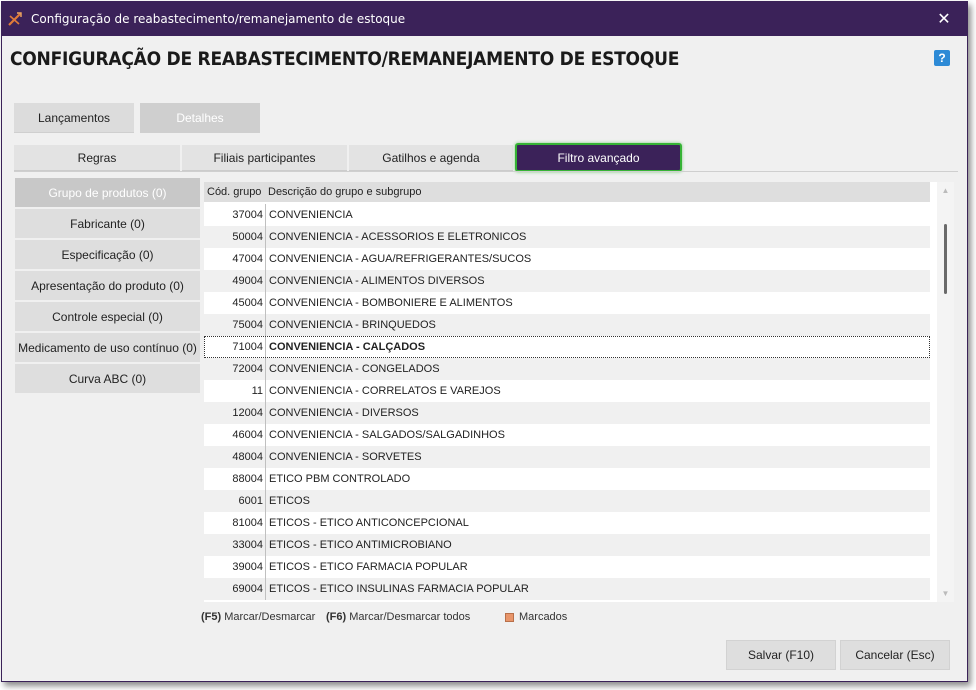 The height and width of the screenshot is (690, 976). Describe the element at coordinates (567, 479) in the screenshot. I see `table-row: 88004 ETICO PBM CONTROLADO` at that location.